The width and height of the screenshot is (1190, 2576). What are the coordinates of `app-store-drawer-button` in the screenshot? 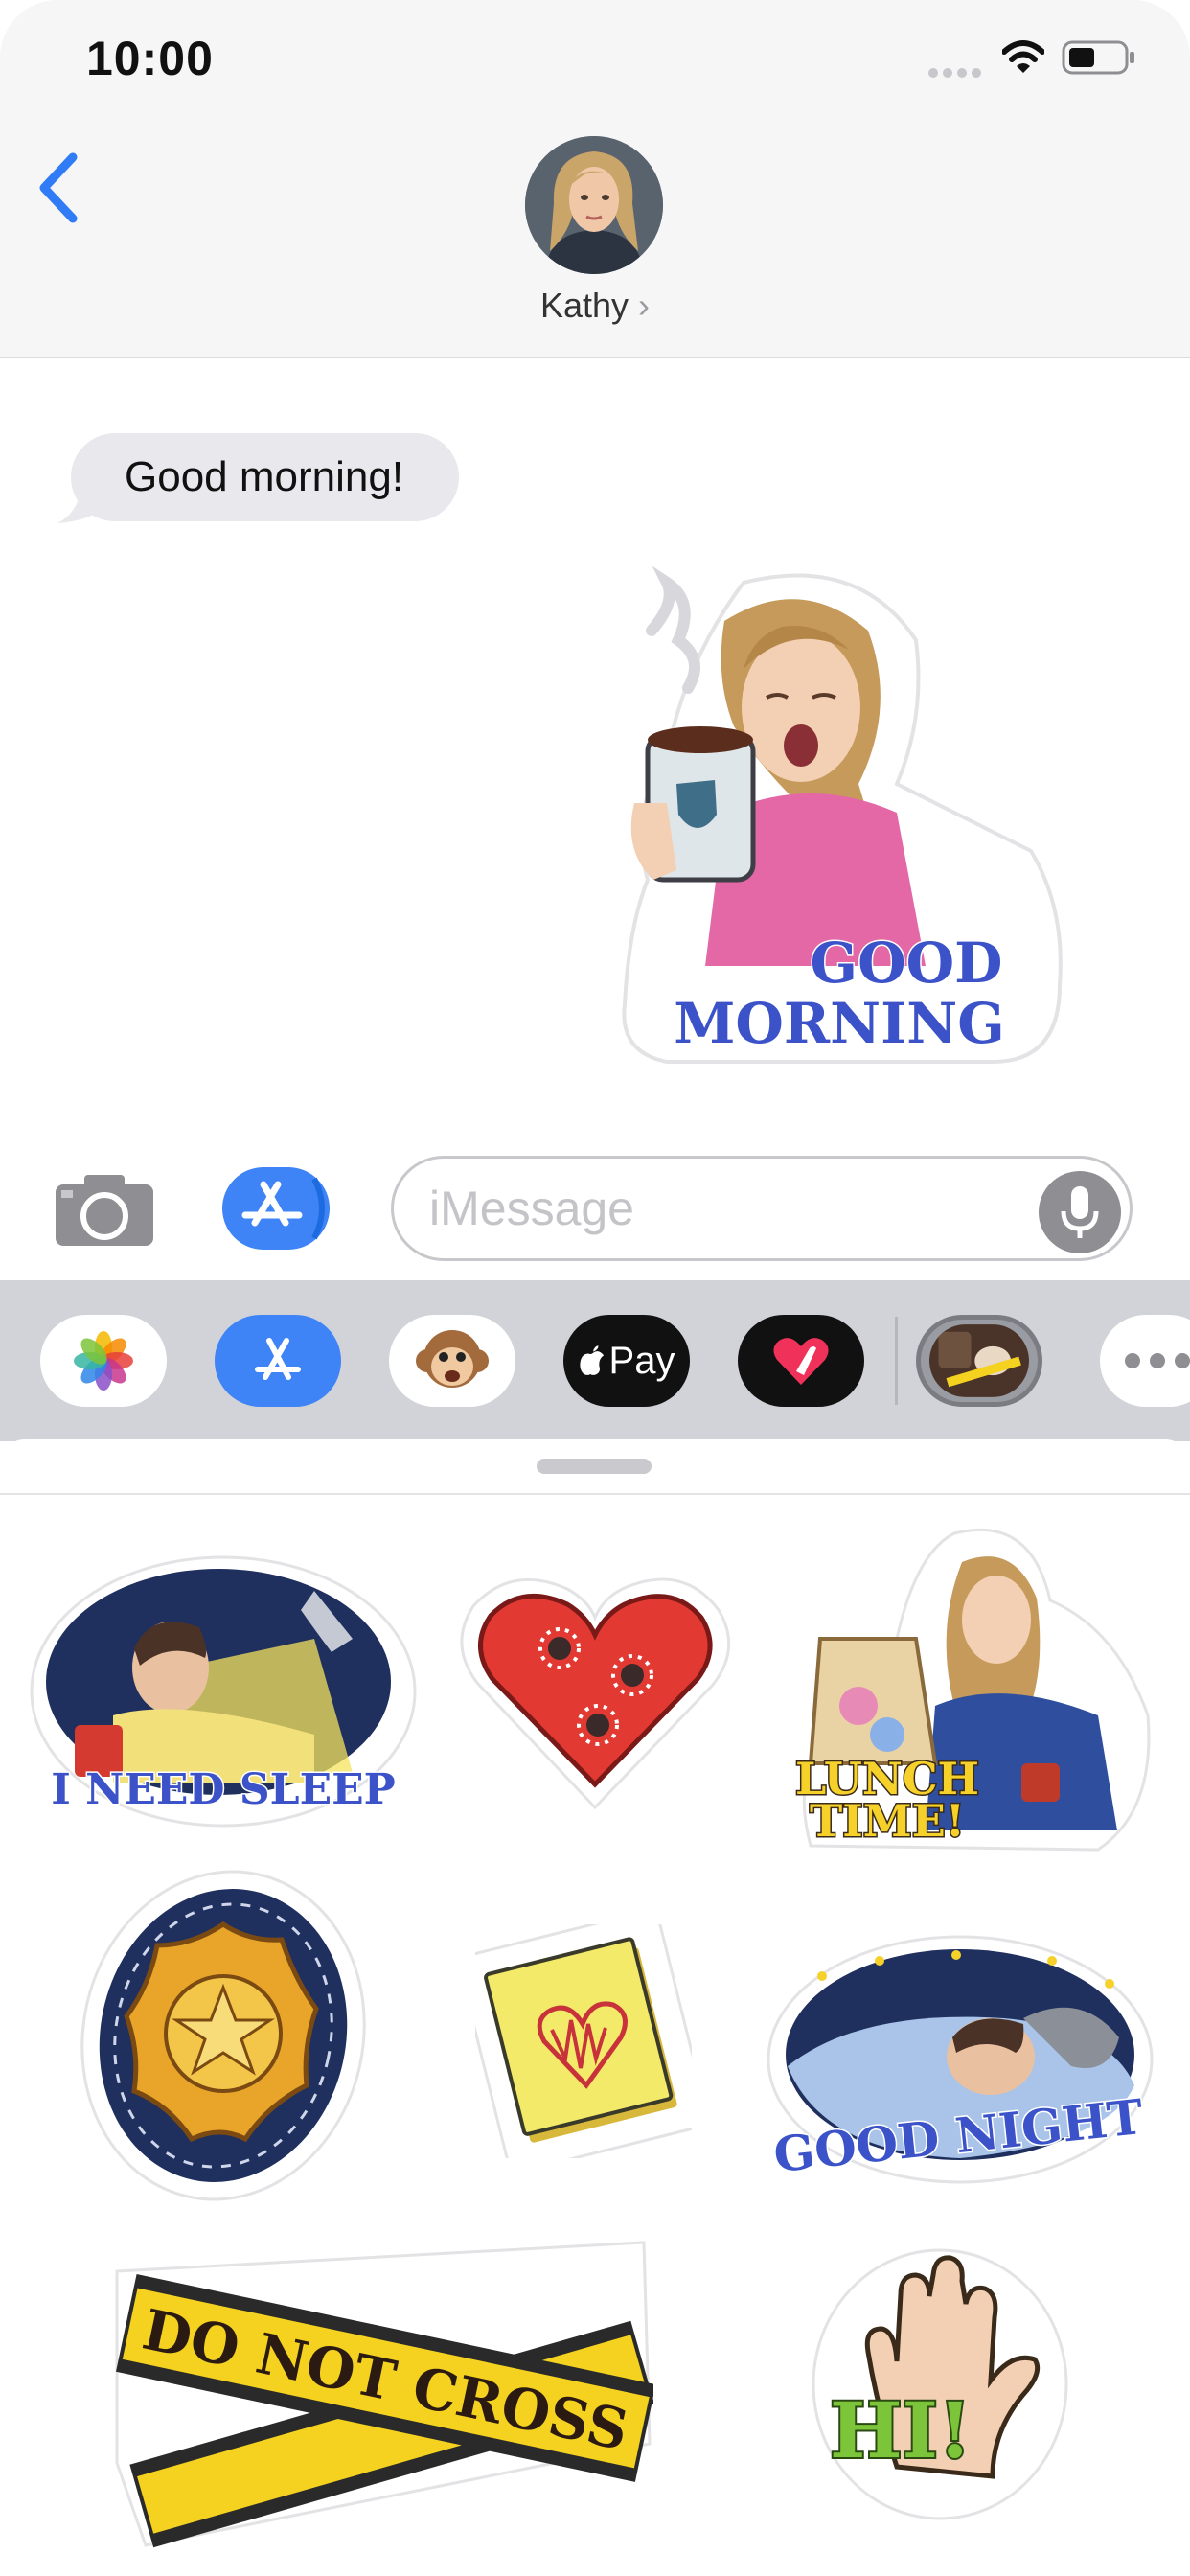 It's located at (278, 1361).